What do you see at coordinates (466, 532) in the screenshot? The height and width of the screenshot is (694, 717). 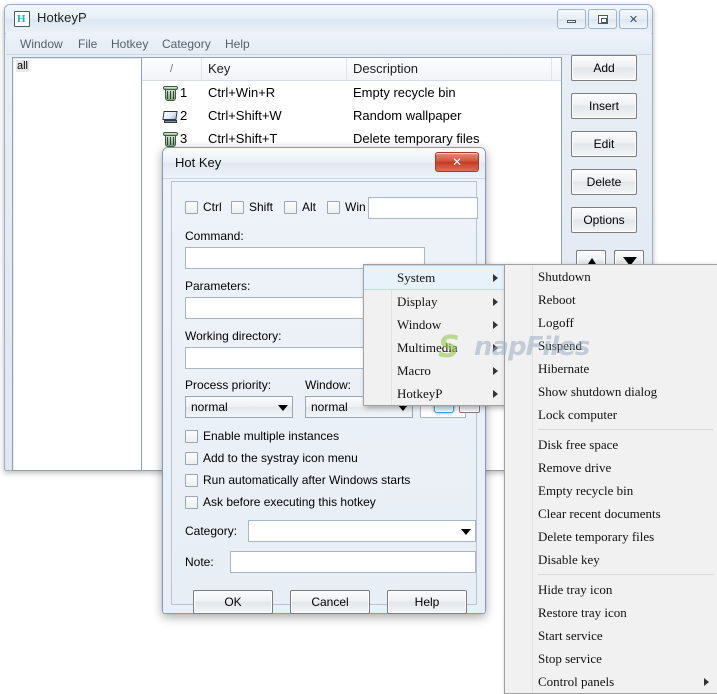 I see `chevron-down-icon` at bounding box center [466, 532].